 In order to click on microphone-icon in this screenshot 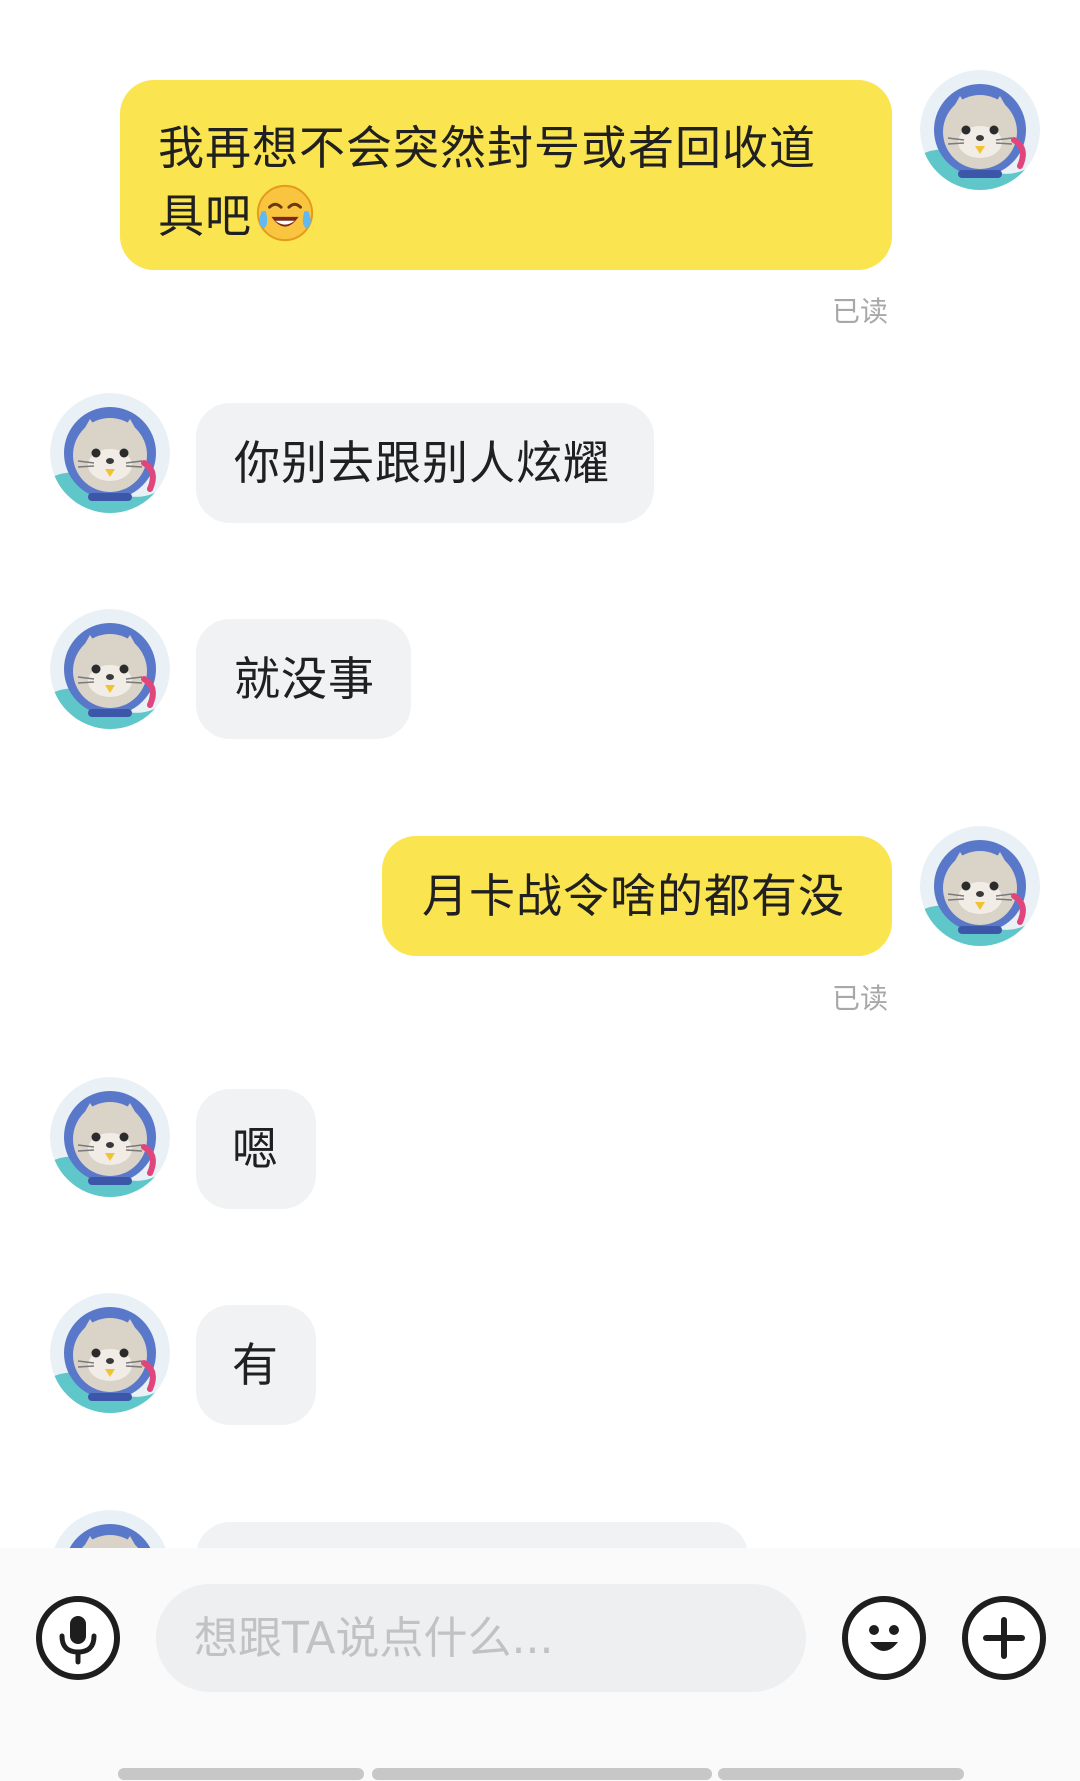, I will do `click(78, 1638)`.